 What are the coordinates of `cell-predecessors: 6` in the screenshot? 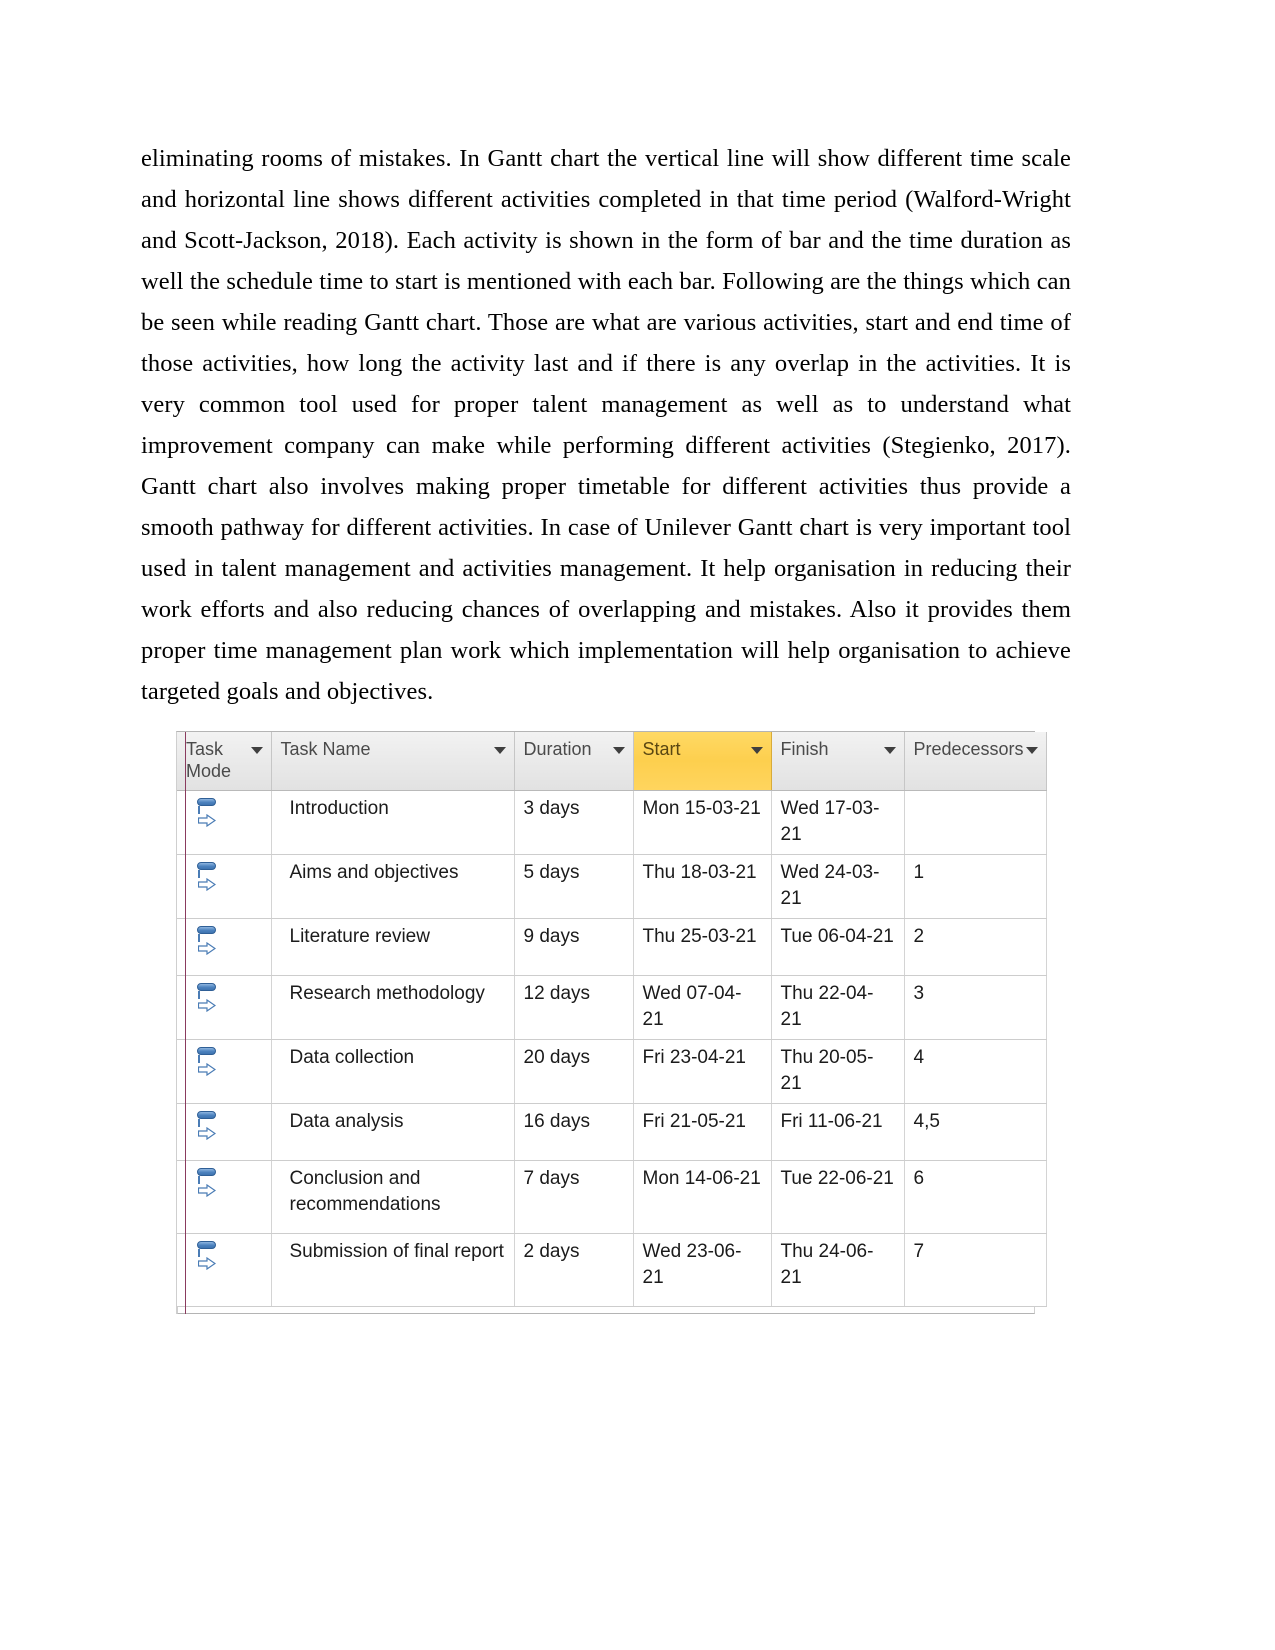 It's located at (975, 1197).